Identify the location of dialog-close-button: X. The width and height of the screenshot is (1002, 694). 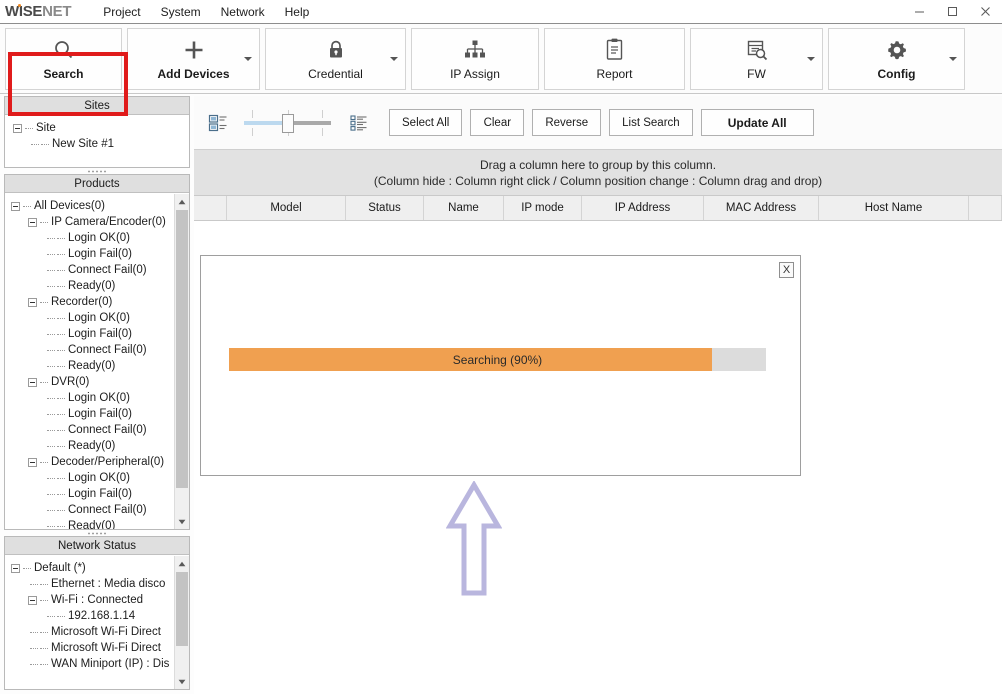
(786, 270).